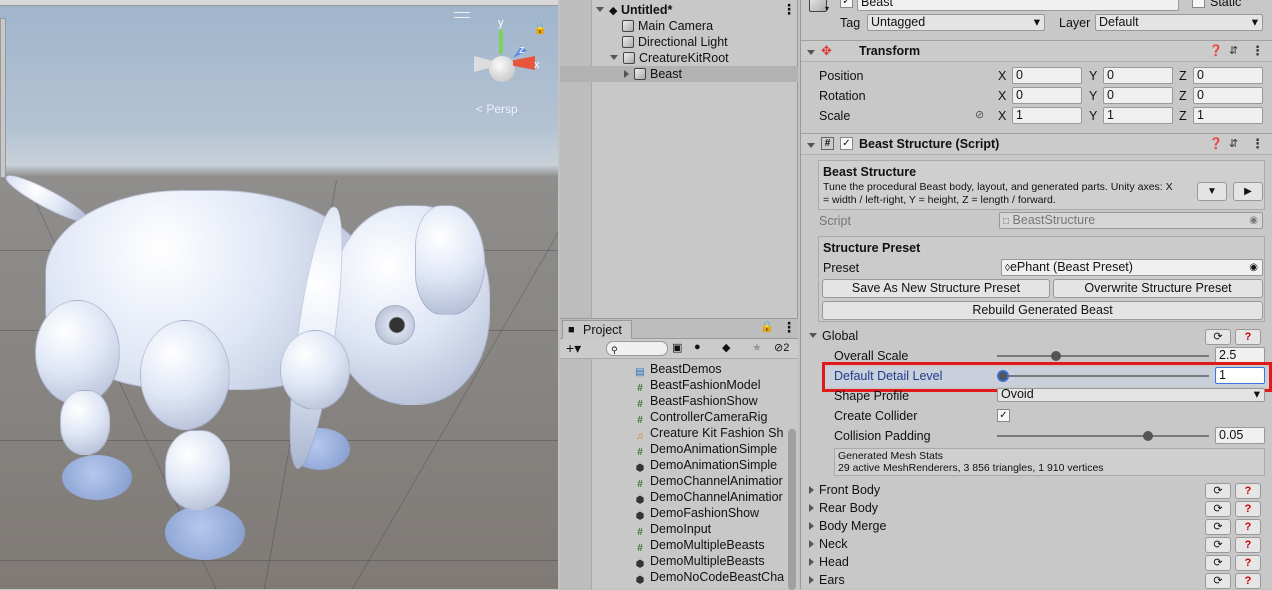  Describe the element at coordinates (667, 26) in the screenshot. I see `hierarchy-item-main-camera: Main Camera` at that location.